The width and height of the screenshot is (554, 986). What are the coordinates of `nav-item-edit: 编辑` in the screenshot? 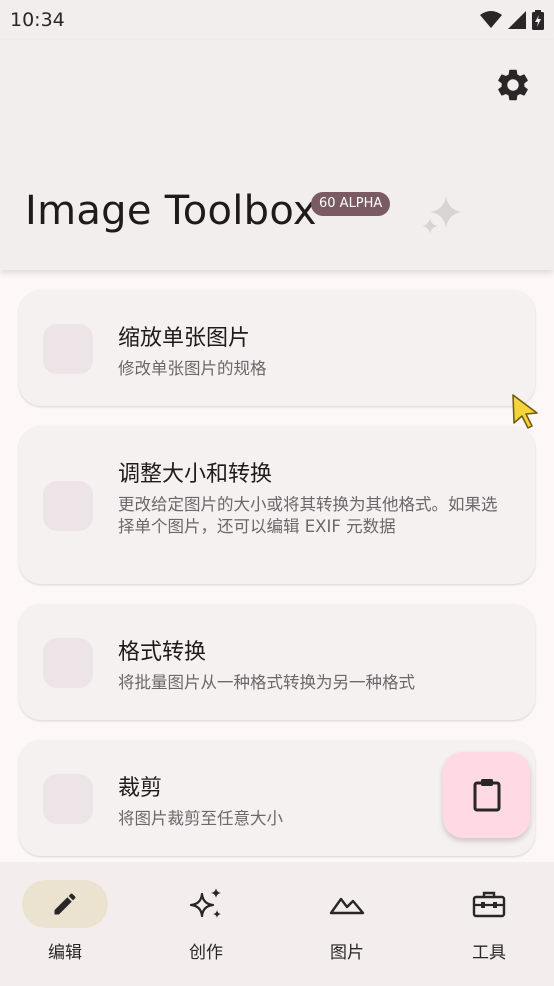 It's located at (65, 921).